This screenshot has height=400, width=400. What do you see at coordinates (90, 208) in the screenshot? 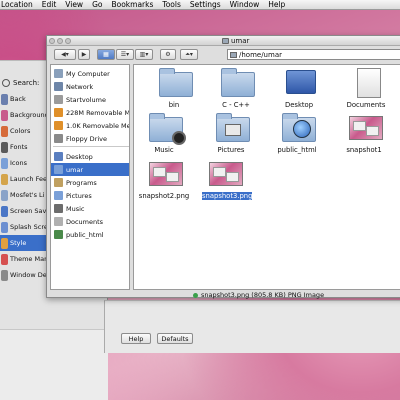
I see `sidebar-item: Music` at bounding box center [90, 208].